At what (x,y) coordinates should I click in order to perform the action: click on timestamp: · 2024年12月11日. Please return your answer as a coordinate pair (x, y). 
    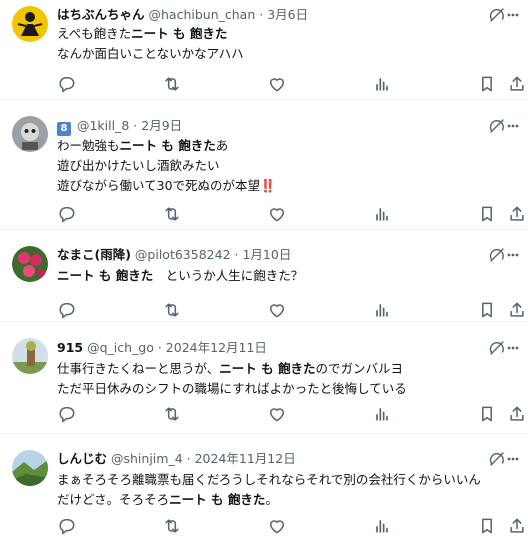
    Looking at the image, I should click on (212, 347).